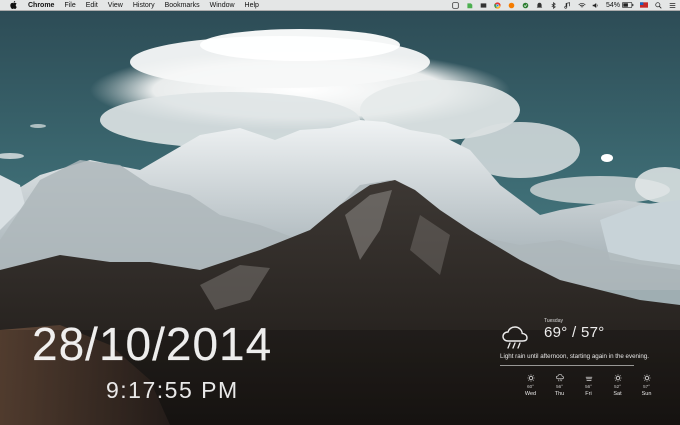 The height and width of the screenshot is (425, 680). What do you see at coordinates (559, 386) in the screenshot?
I see `forecast-day: 56° Thu` at bounding box center [559, 386].